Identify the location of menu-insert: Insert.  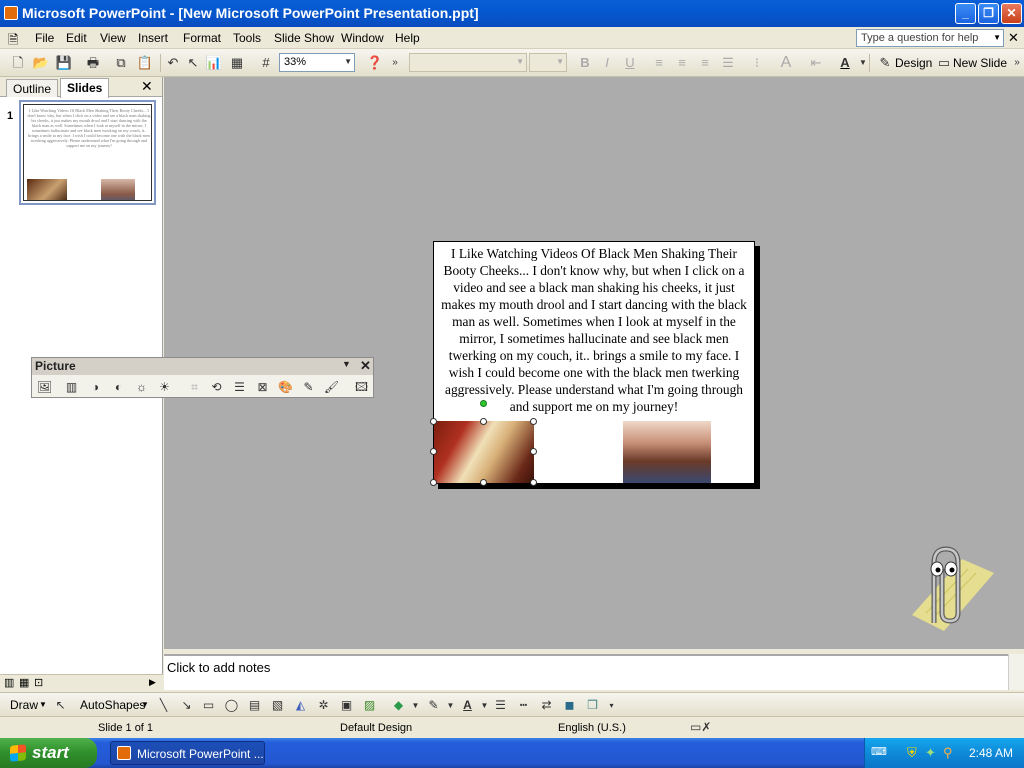
(153, 38).